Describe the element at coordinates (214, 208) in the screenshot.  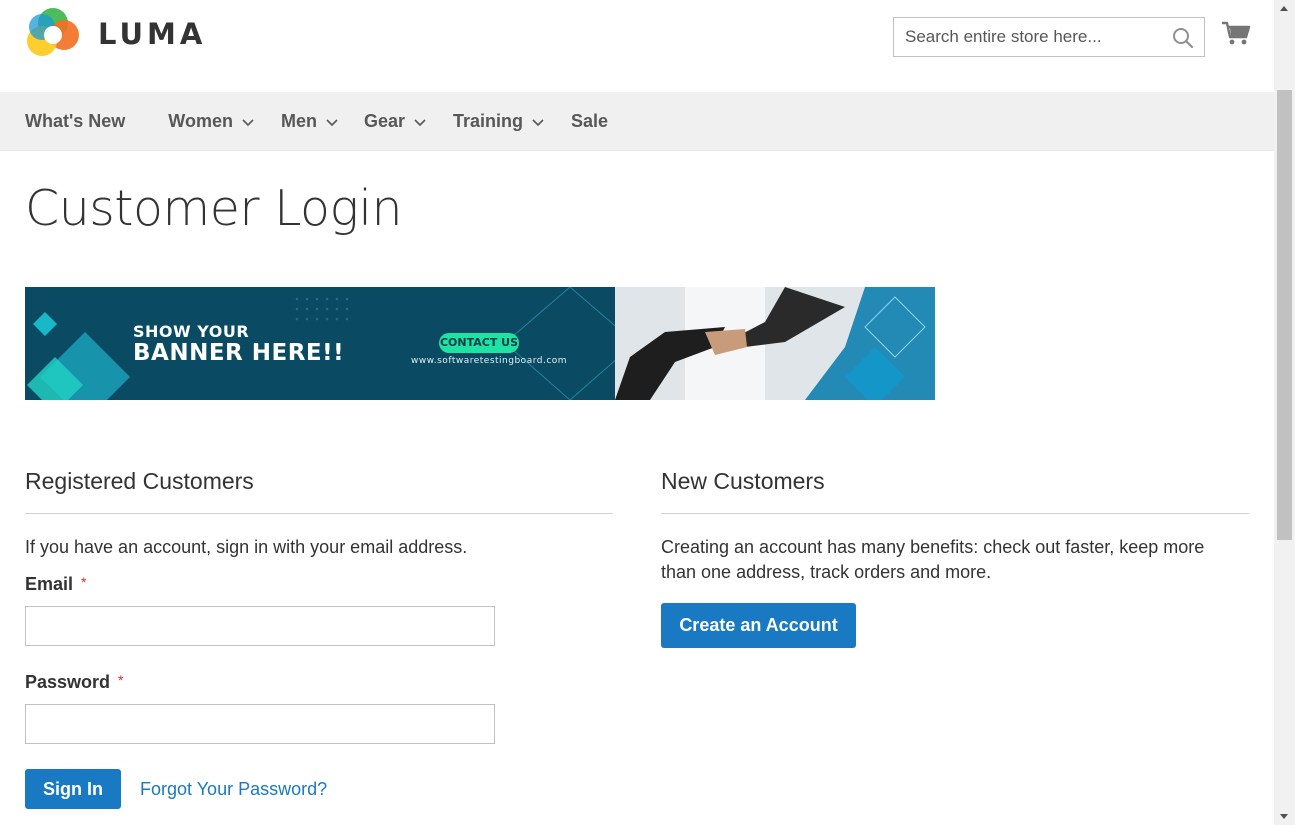
I see `page-title: Customer Login` at that location.